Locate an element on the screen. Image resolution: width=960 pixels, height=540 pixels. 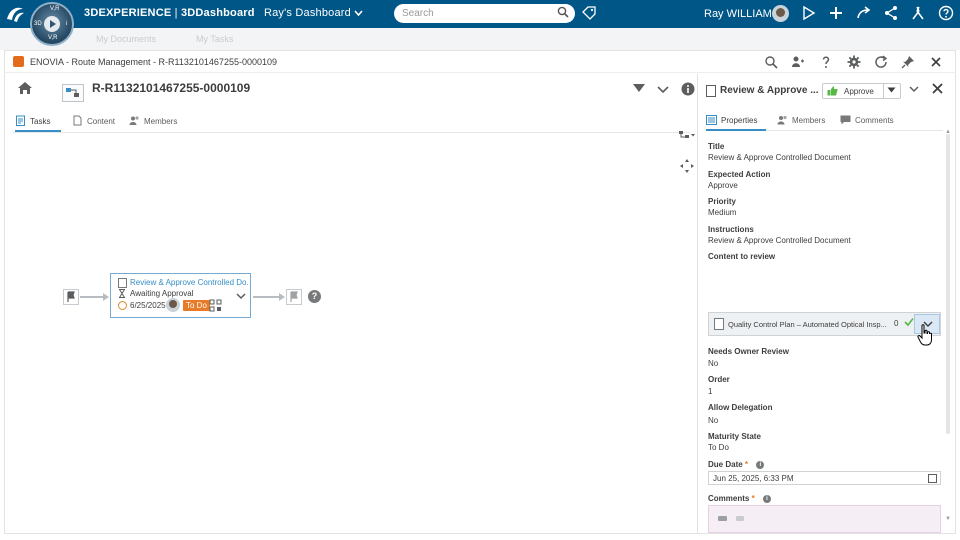
due-date-field: Jun 25, 2025, 6:33 PM is located at coordinates (824, 478).